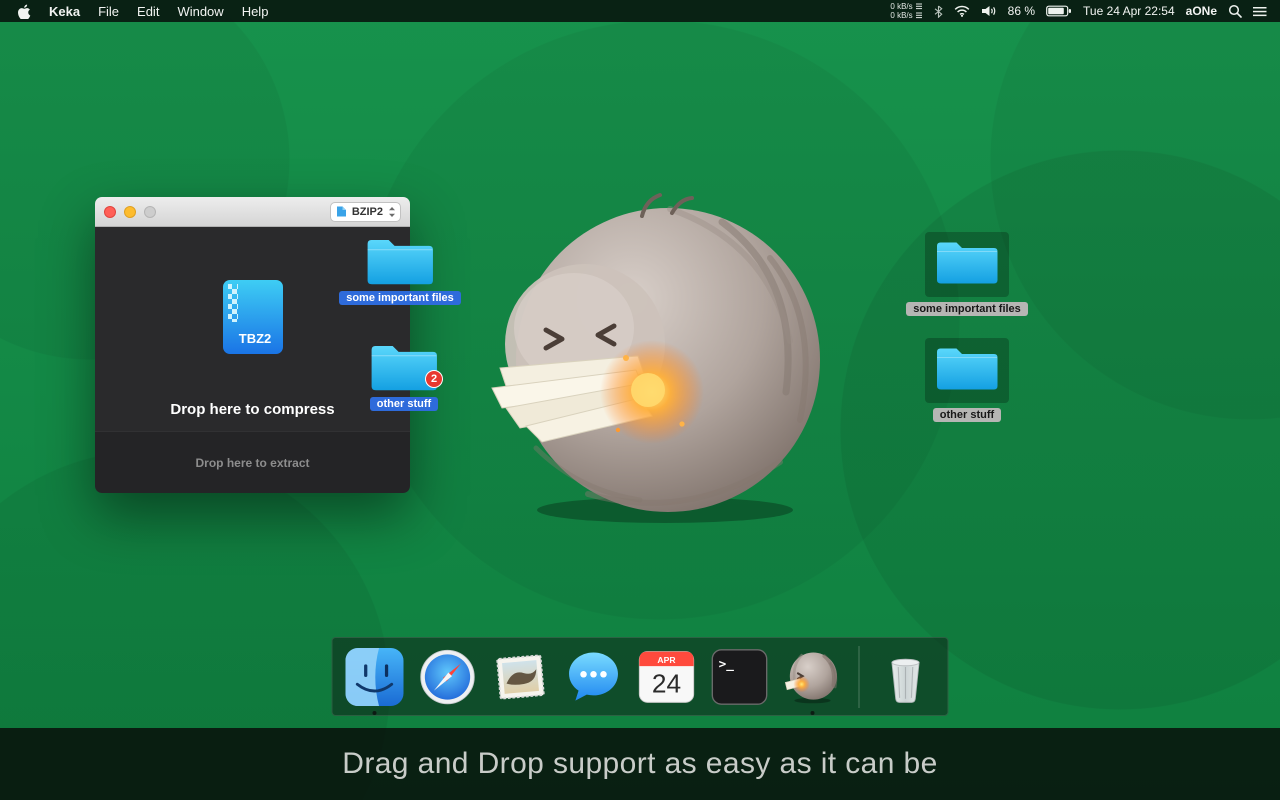 Image resolution: width=1280 pixels, height=800 pixels. Describe the element at coordinates (666, 683) in the screenshot. I see `calendar-day: 24` at that location.